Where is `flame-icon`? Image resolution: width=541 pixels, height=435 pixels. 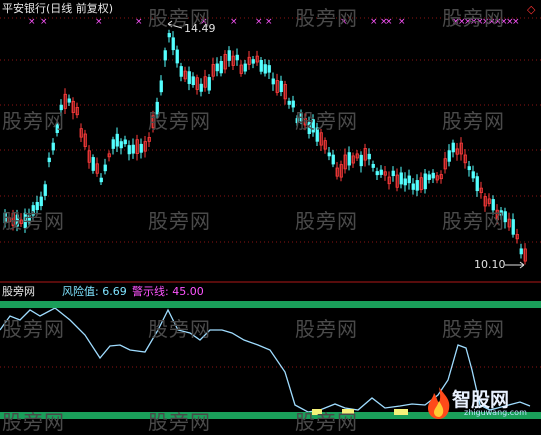
flame-icon is located at coordinates (439, 403).